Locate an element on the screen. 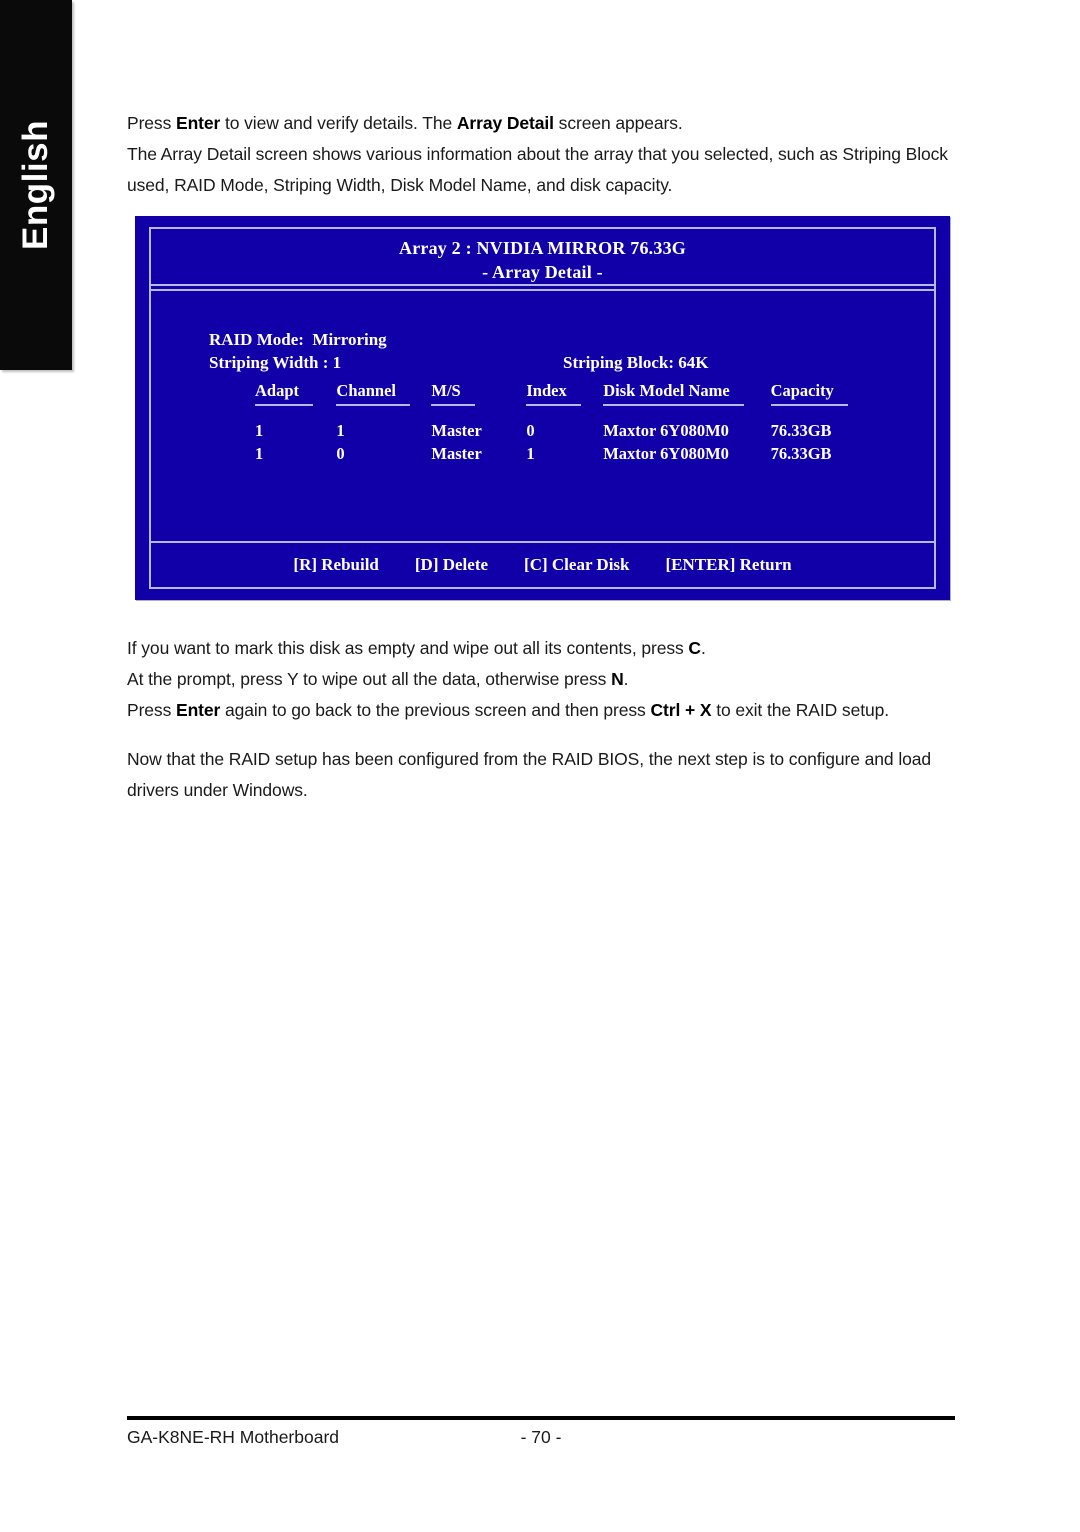 The image size is (1080, 1532). striping-width-value: 1 is located at coordinates (337, 362).